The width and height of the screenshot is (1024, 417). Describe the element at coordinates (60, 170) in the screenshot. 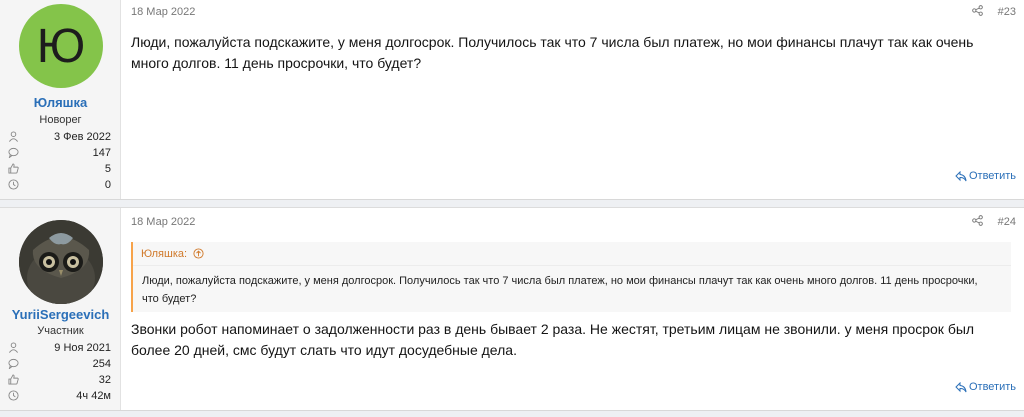

I see `stat-reactions: 5` at that location.